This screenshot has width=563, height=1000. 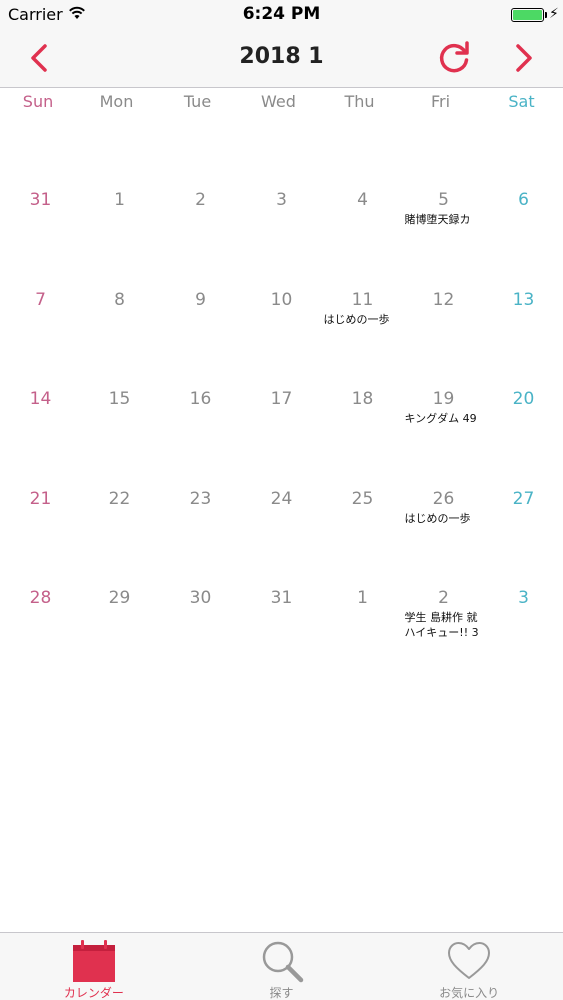 I want to click on day-number: 5, so click(x=443, y=200).